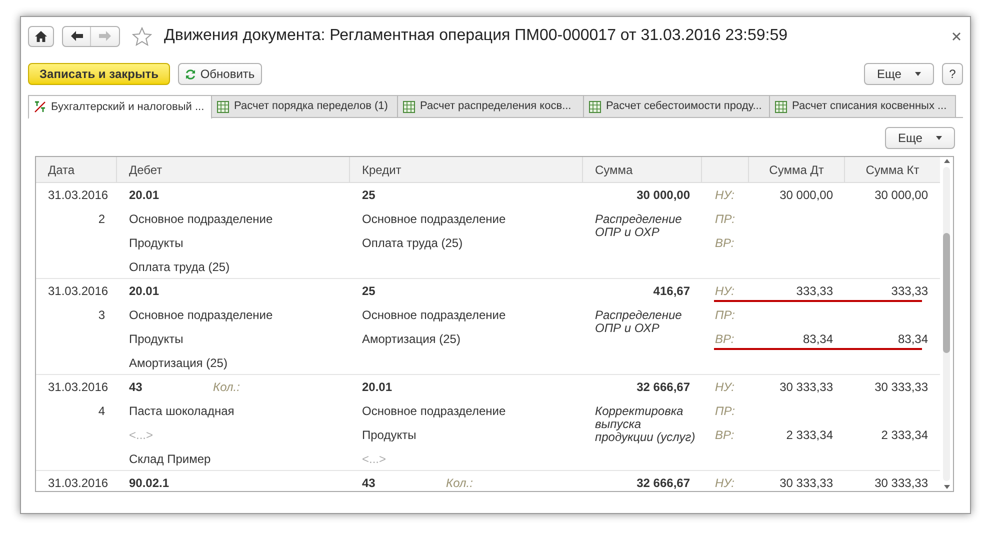 The image size is (991, 534). I want to click on table-cell-text: Паста шоколадная, so click(181, 411).